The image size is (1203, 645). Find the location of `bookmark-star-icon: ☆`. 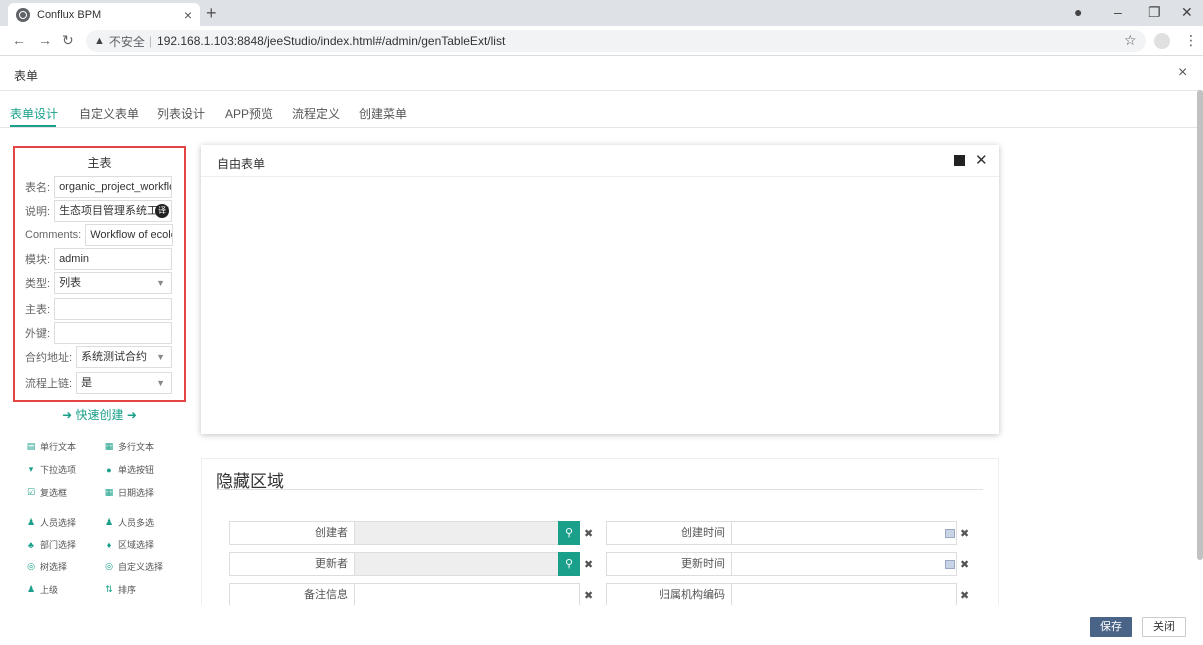

bookmark-star-icon: ☆ is located at coordinates (1130, 40).